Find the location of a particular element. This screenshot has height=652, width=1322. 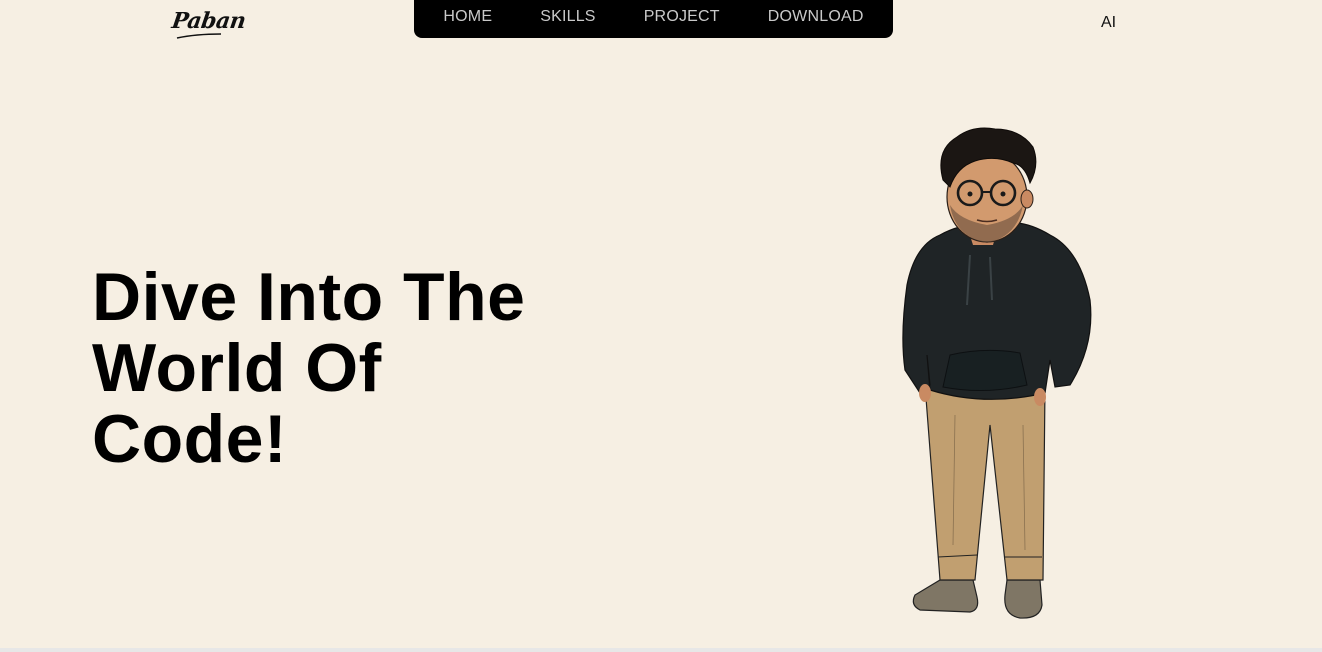

nav-project: PROJECT is located at coordinates (682, 17).